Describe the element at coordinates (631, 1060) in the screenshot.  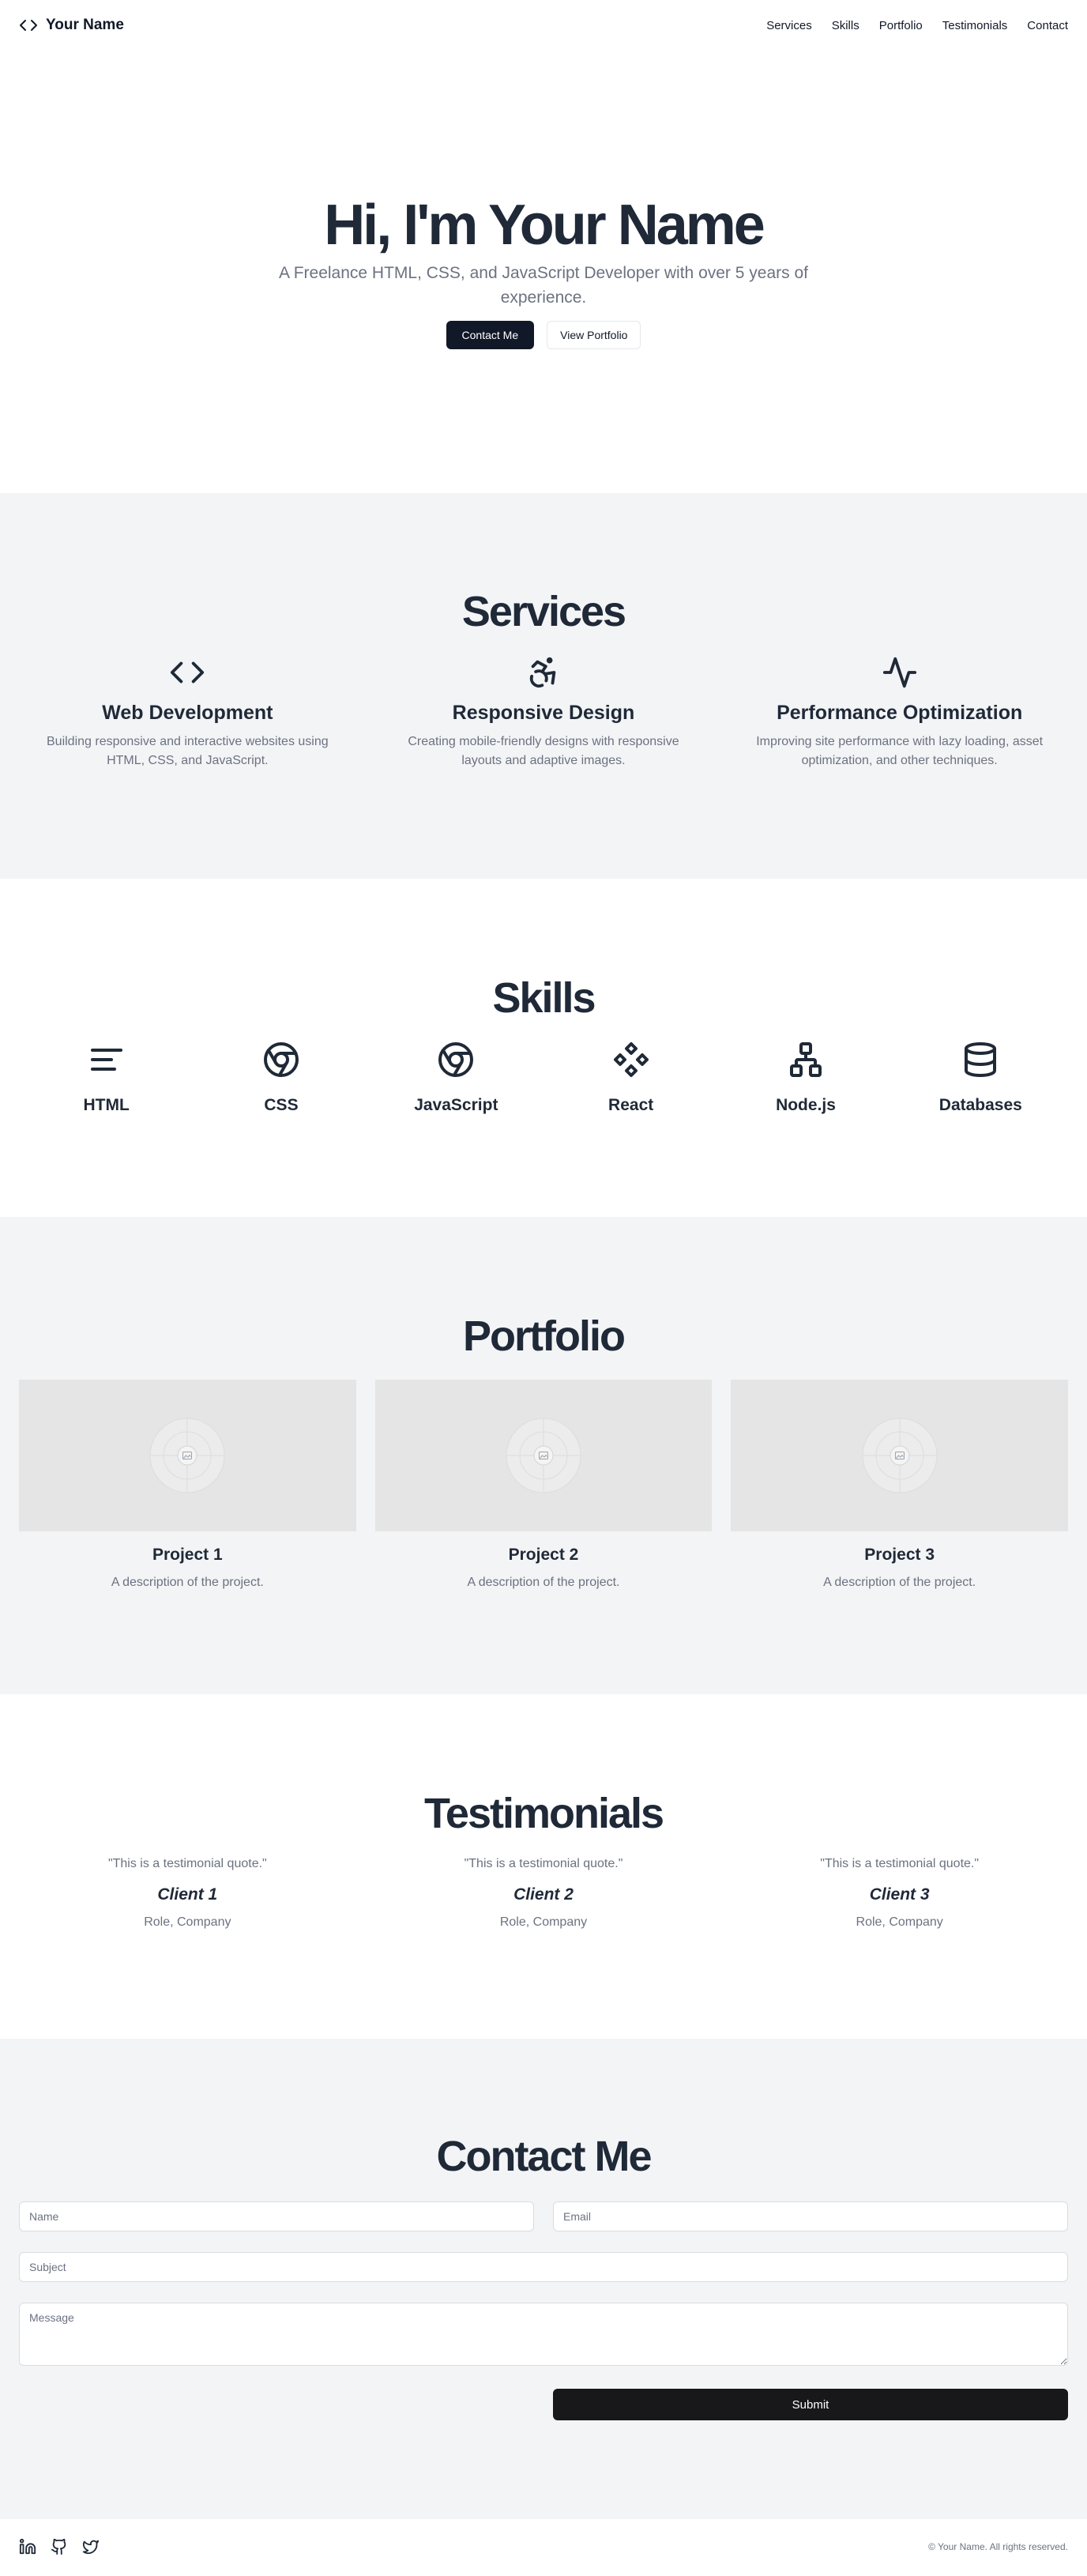
I see `diamond-grid-icon` at that location.